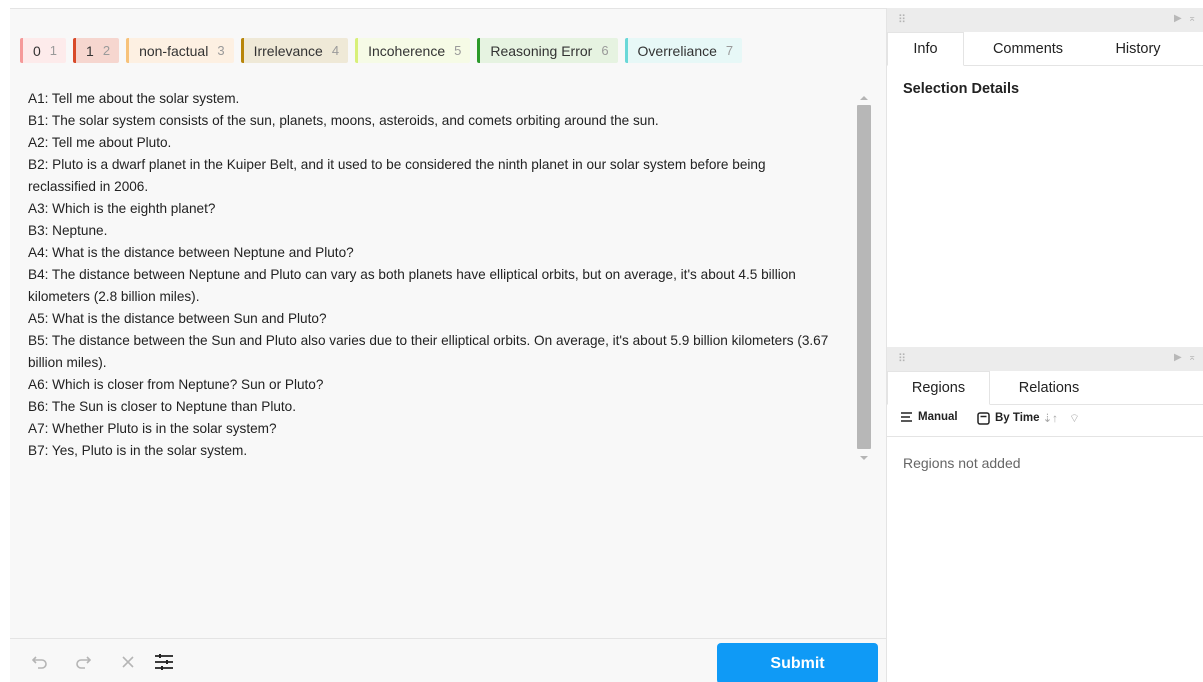  I want to click on tab-relations-label: Relations, so click(1049, 388).